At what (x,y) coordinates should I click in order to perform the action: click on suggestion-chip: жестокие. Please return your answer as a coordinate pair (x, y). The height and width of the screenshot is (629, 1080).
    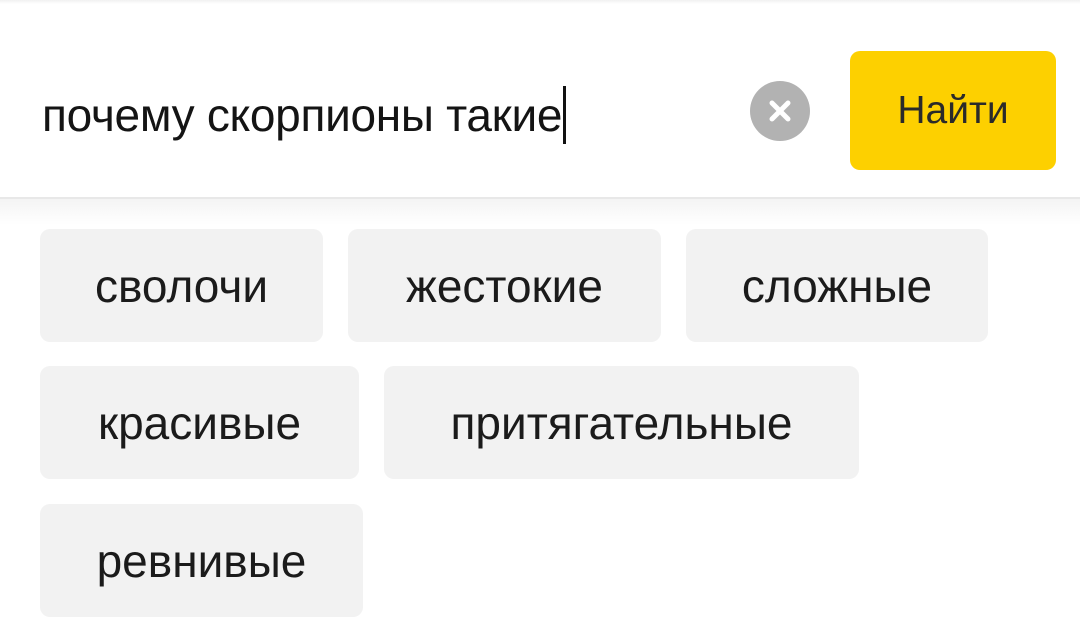
    Looking at the image, I should click on (504, 285).